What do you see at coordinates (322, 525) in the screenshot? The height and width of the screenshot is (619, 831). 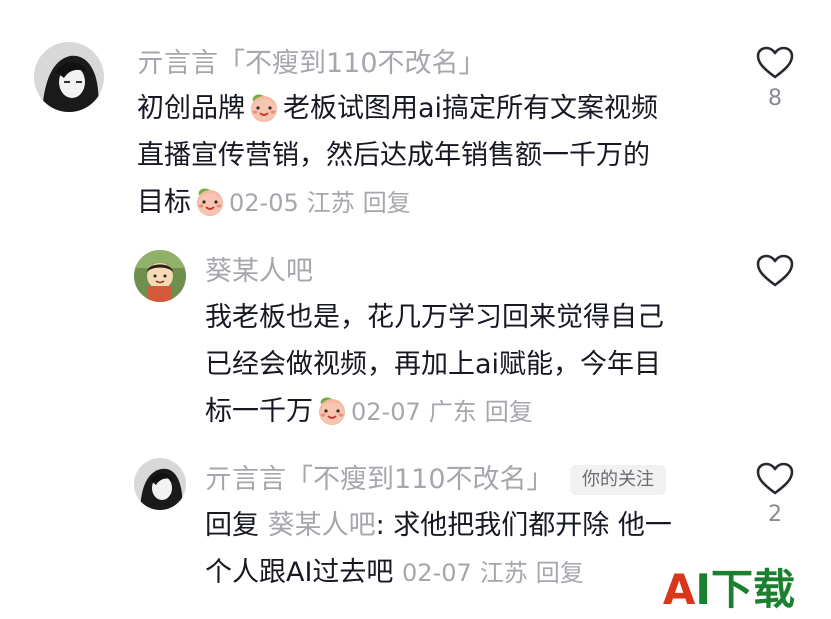 I see `mention-link: 葵某人吧` at bounding box center [322, 525].